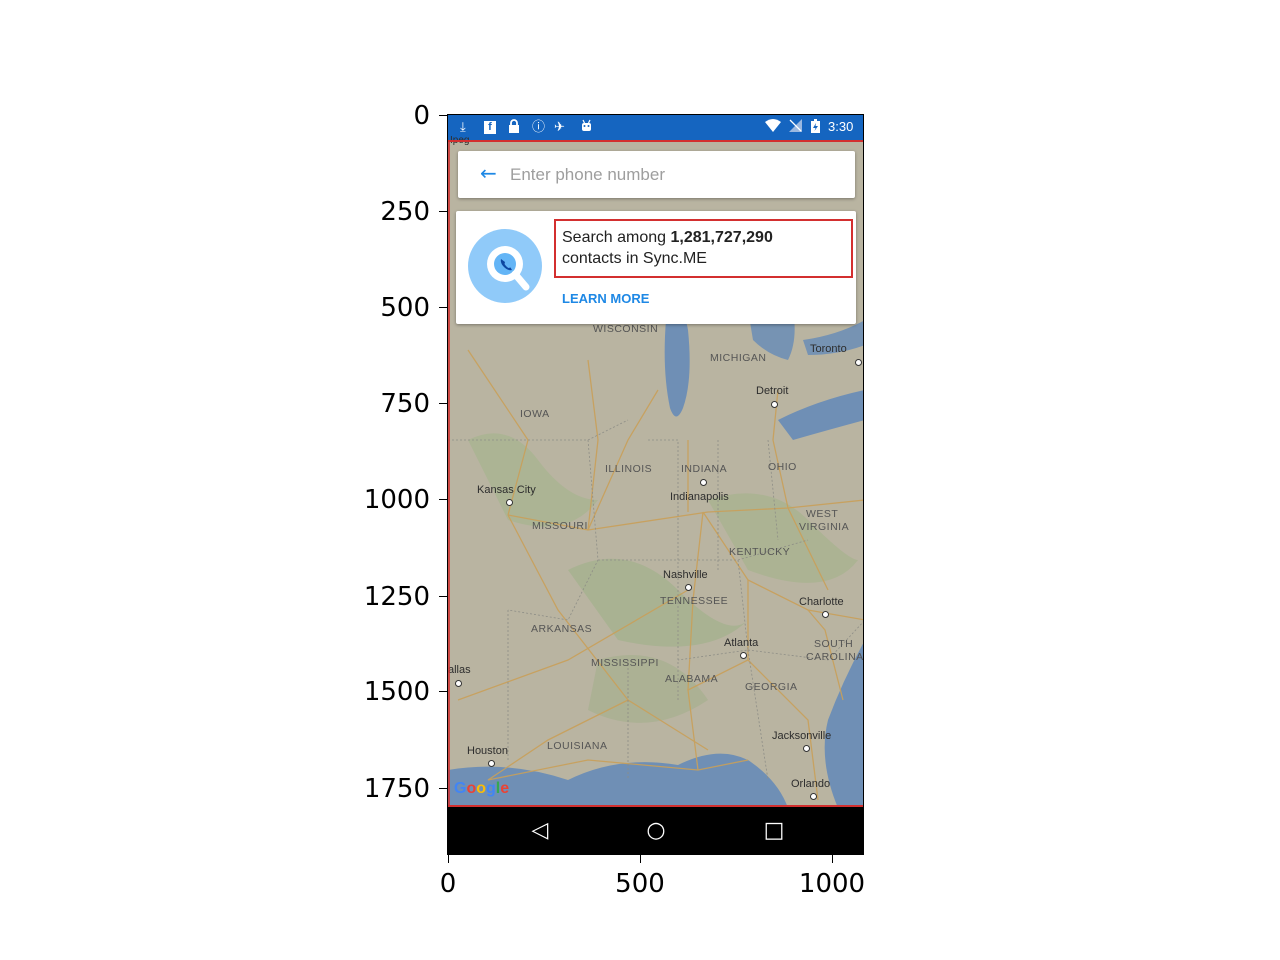 Image resolution: width=1280 pixels, height=960 pixels. I want to click on wifi-icon, so click(773, 127).